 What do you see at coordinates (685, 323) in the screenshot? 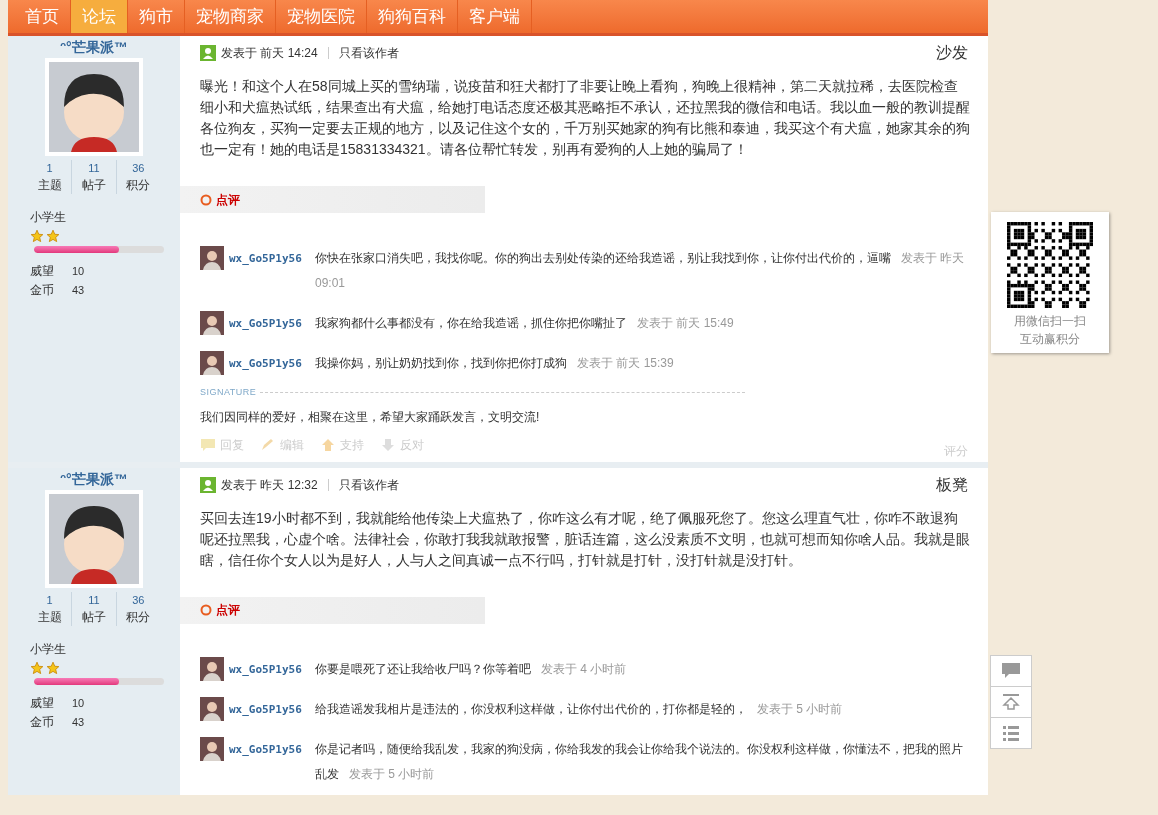
I see `comment-time: 发表于 前天 15:49` at bounding box center [685, 323].